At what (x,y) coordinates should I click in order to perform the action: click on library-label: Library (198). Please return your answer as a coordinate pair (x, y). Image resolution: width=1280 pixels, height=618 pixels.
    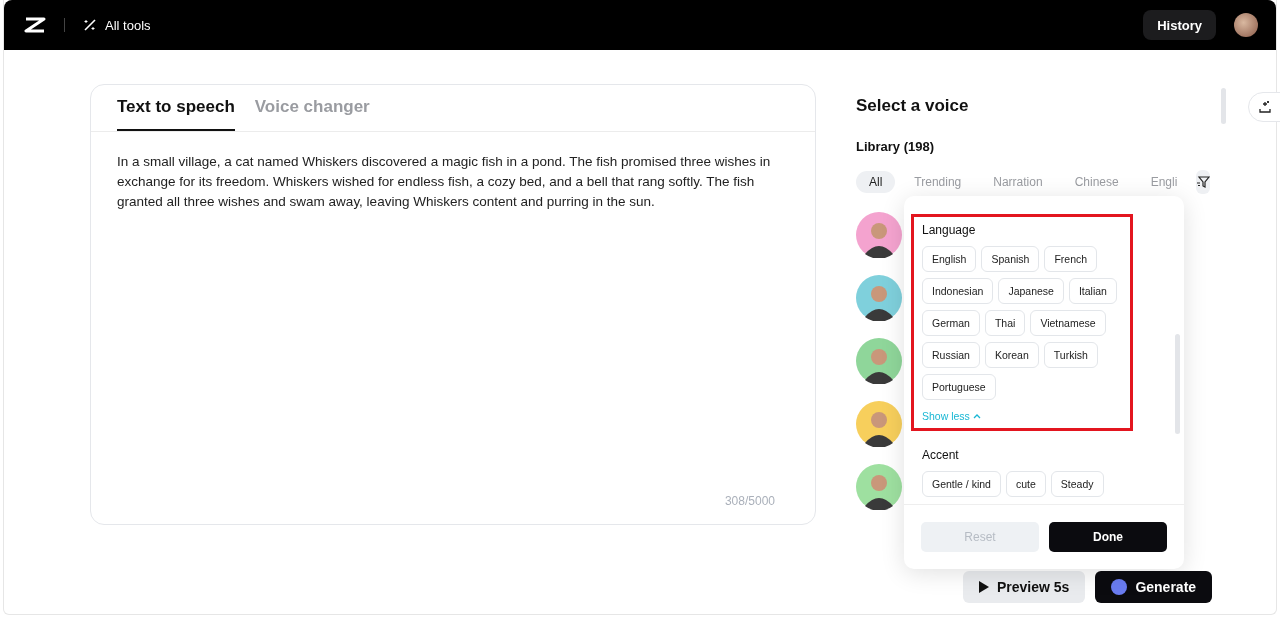
    Looking at the image, I should click on (896, 146).